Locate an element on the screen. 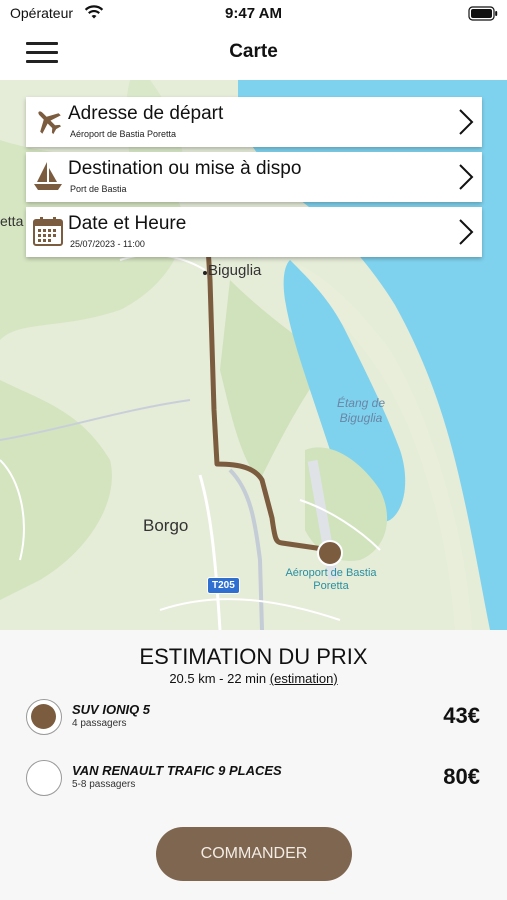 The height and width of the screenshot is (900, 507). map-label-poretta: etta is located at coordinates (12, 221).